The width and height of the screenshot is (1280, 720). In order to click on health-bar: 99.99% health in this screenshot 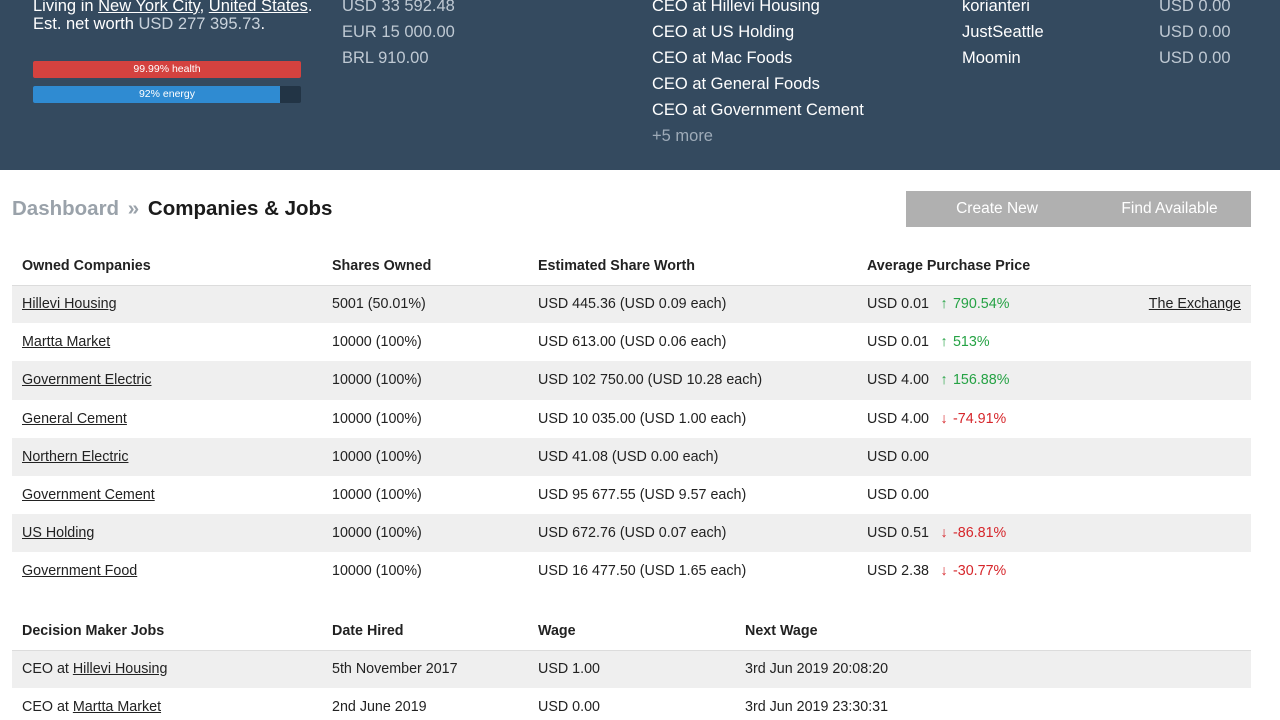, I will do `click(167, 69)`.